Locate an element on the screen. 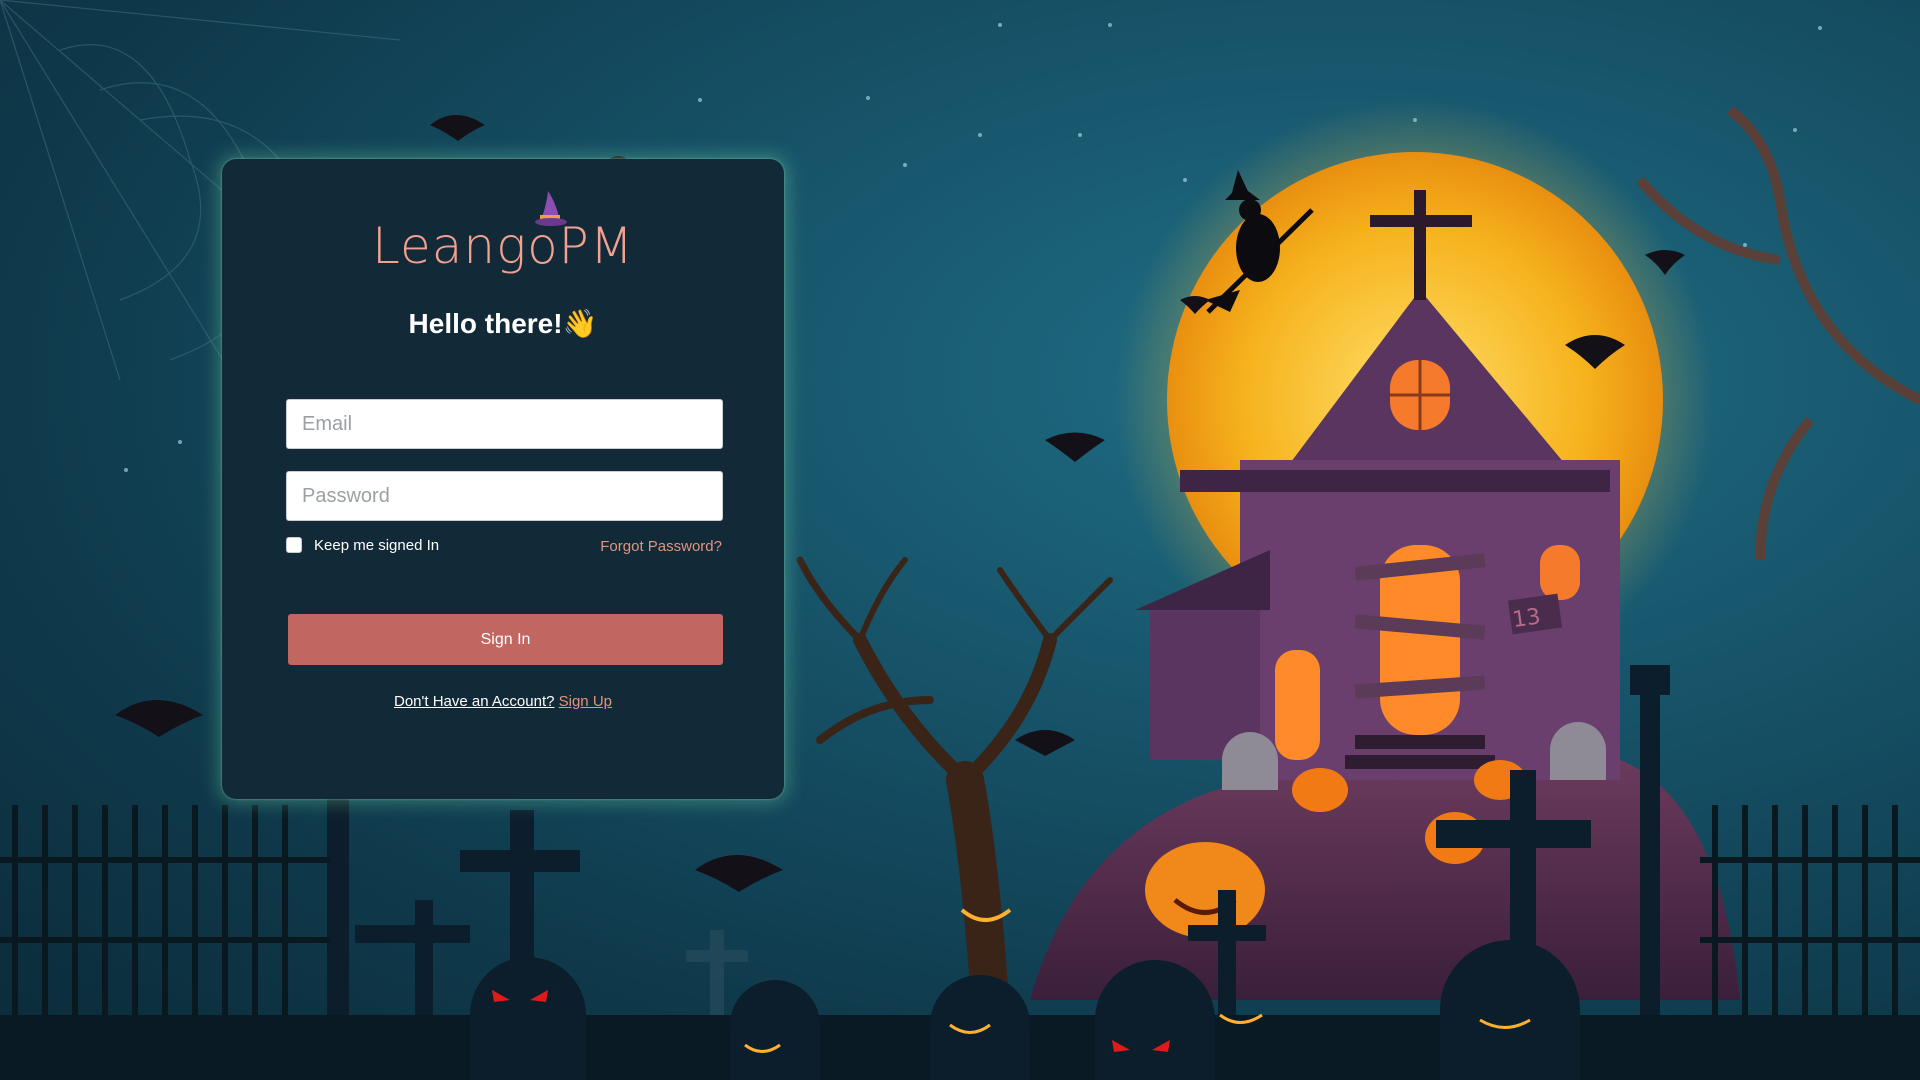  waving-hand-icon: 👋 is located at coordinates (580, 323).